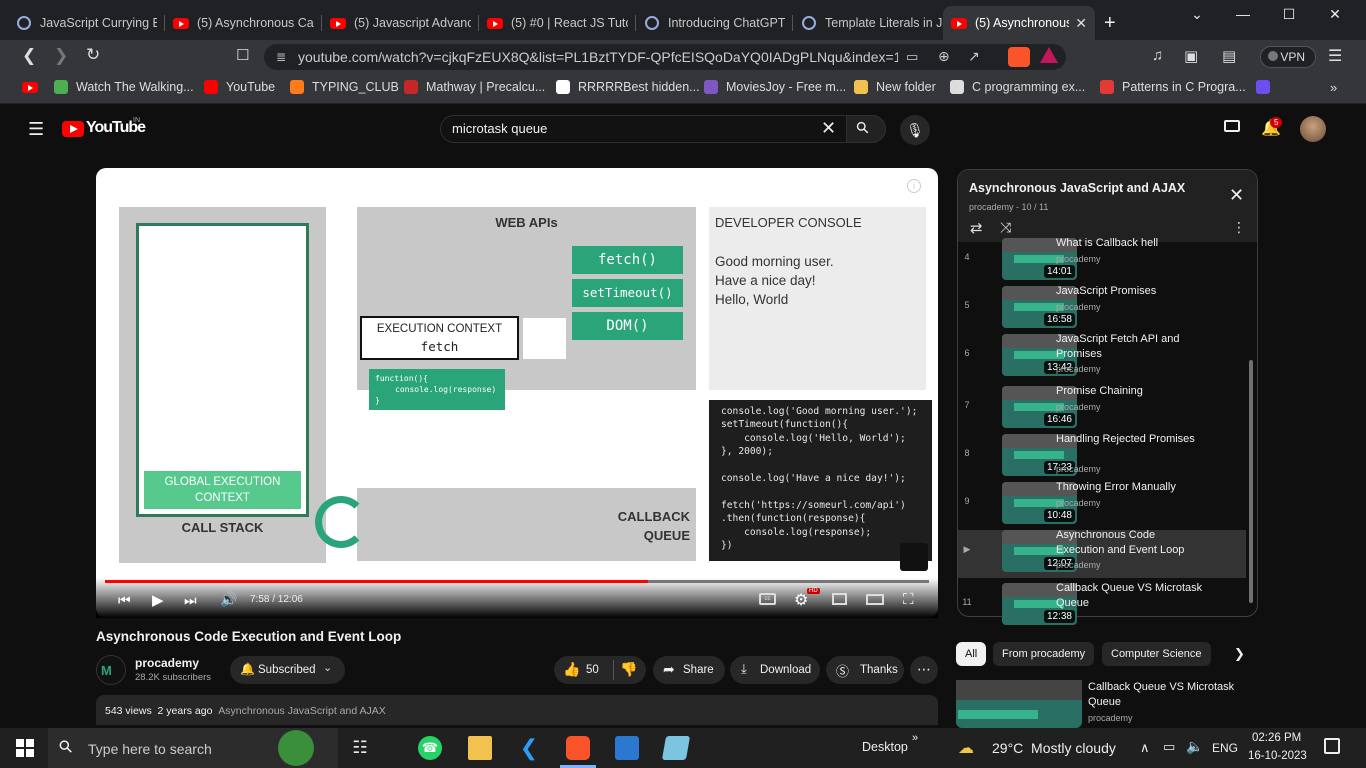  Describe the element at coordinates (242, 55) in the screenshot. I see `bookmark-icon: ☐` at that location.